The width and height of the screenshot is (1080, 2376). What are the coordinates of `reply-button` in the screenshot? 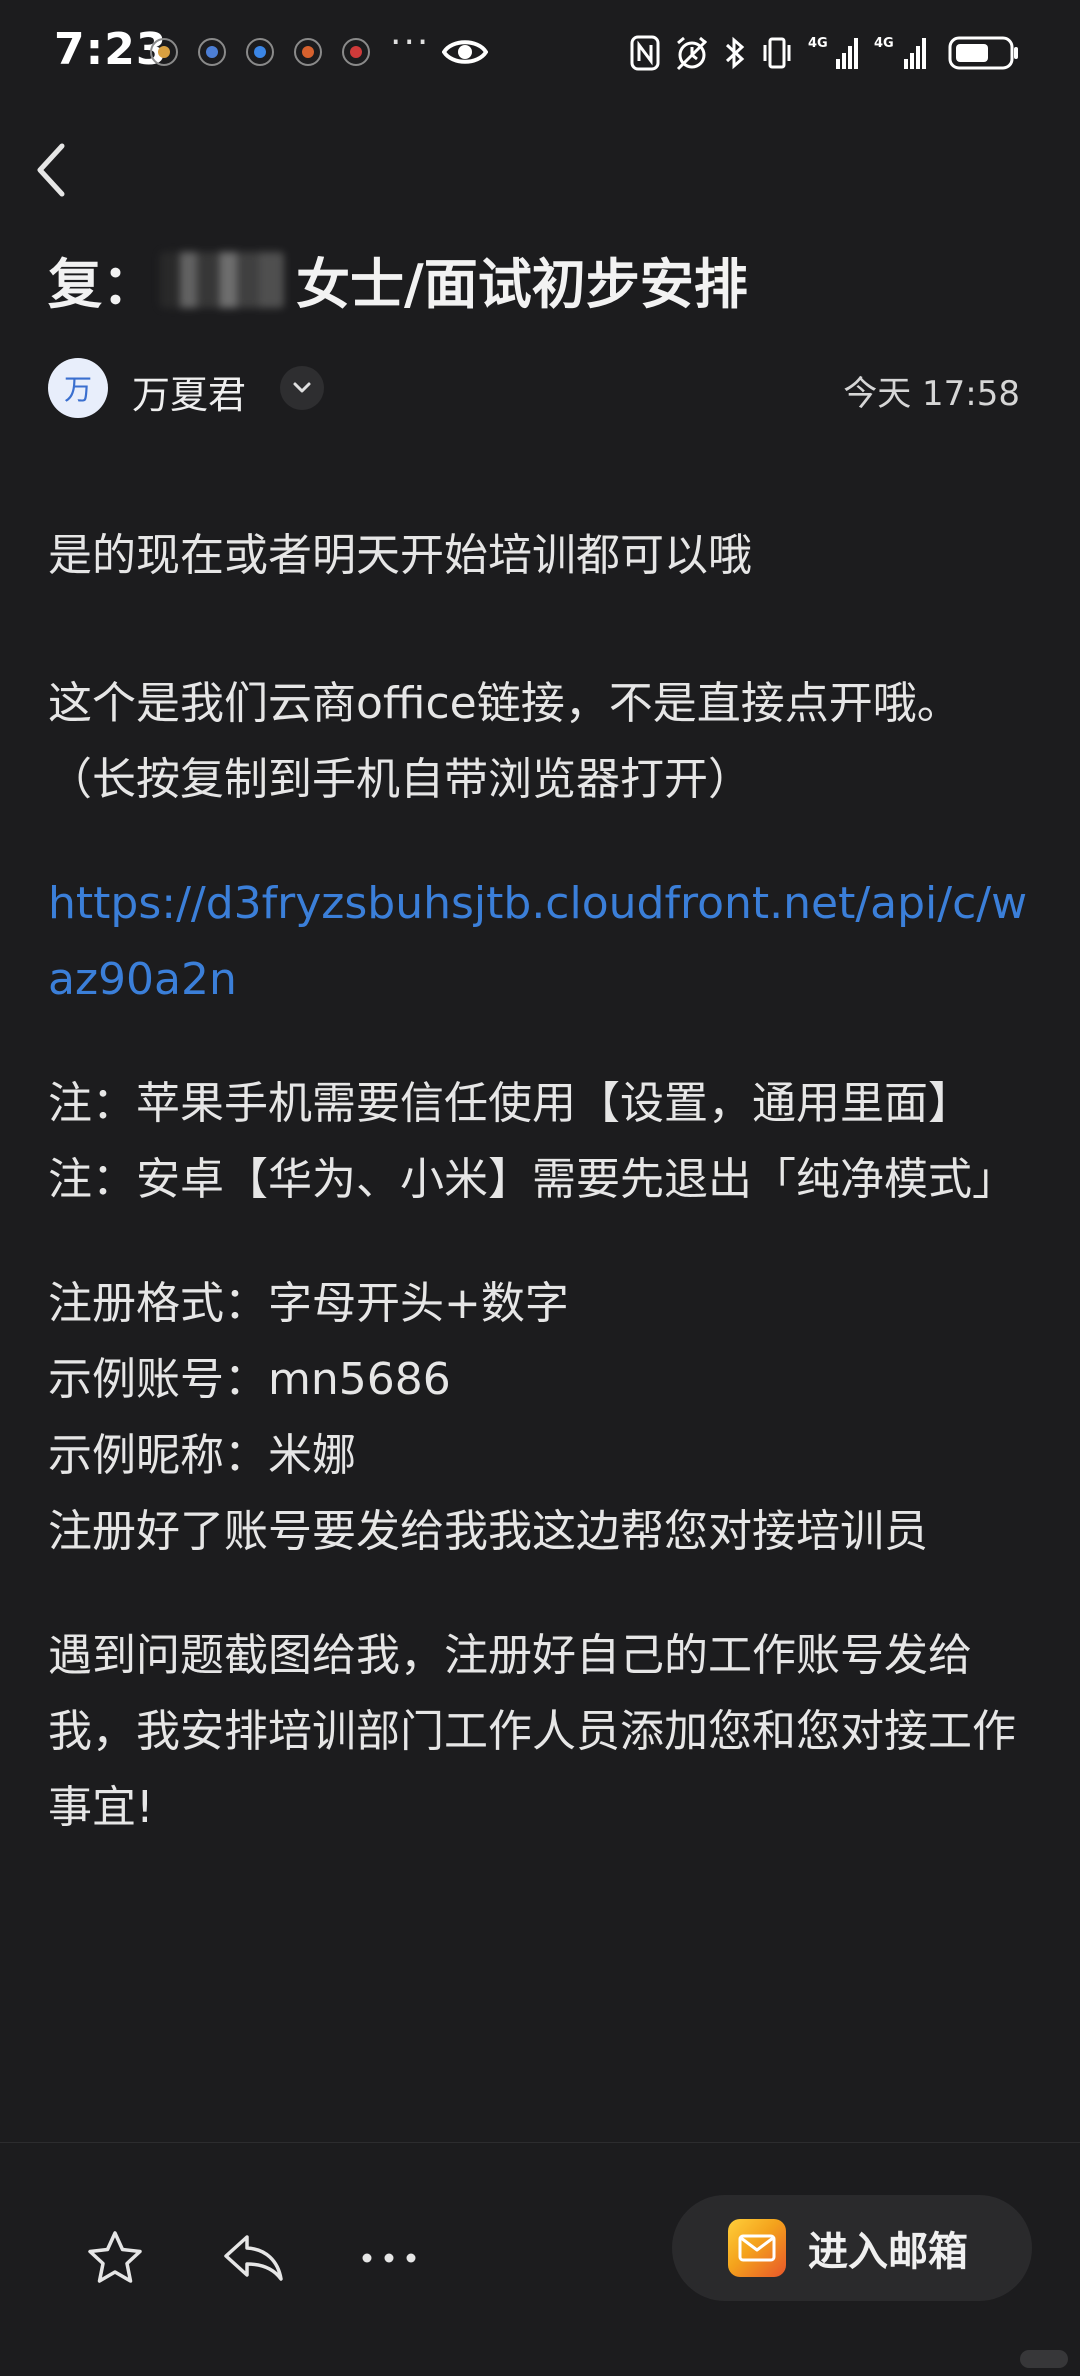 It's located at (253, 2258).